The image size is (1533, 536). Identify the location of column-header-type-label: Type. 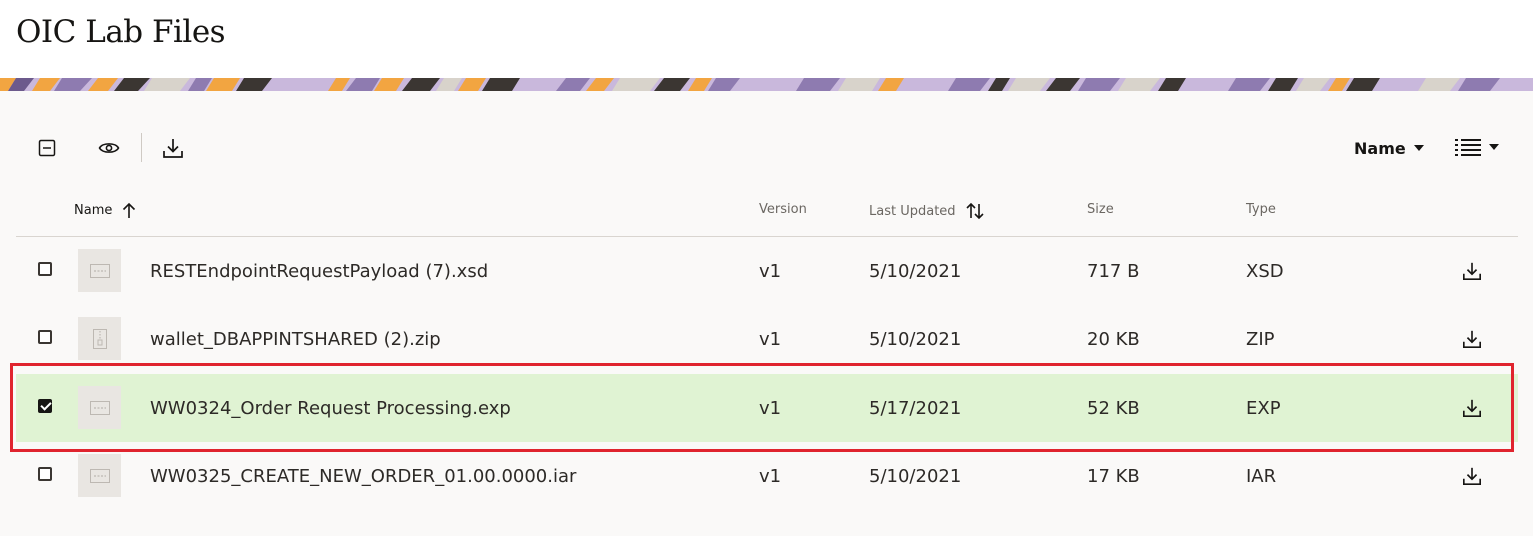
(1261, 209).